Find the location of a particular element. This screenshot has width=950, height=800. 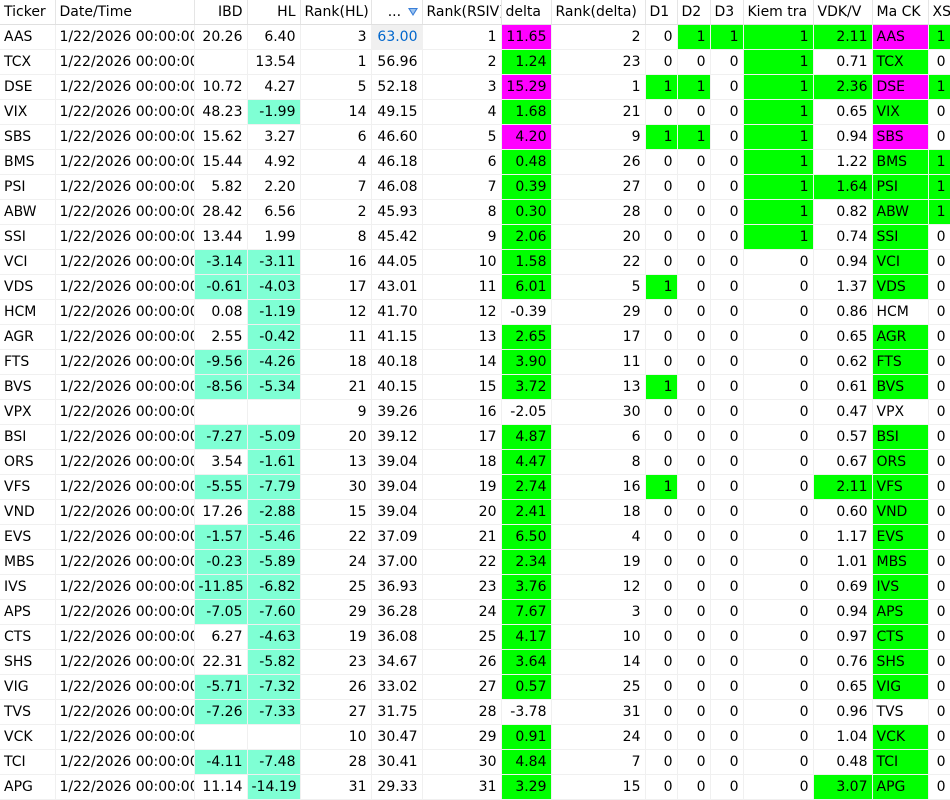

cell-ibd: 15.44 is located at coordinates (221, 162).